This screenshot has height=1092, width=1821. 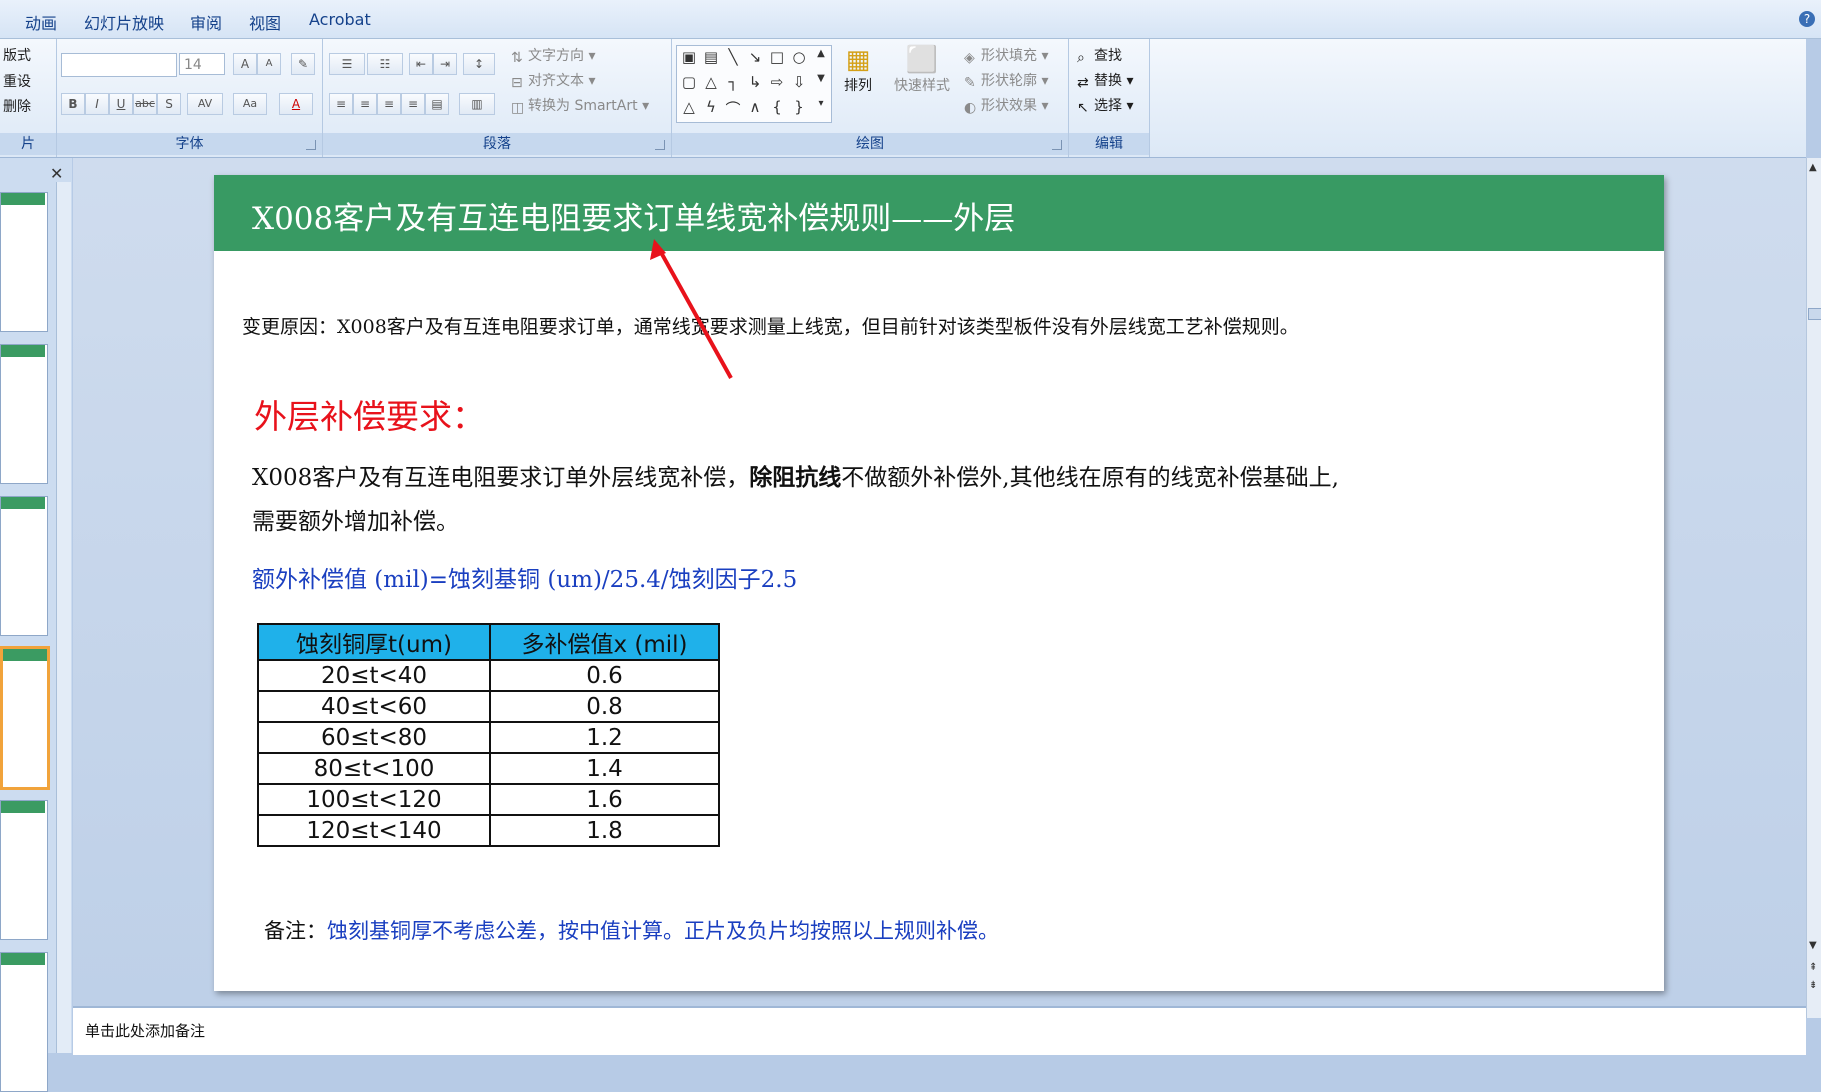 What do you see at coordinates (858, 85) in the screenshot?
I see `arrange-button: ▦ 排列` at bounding box center [858, 85].